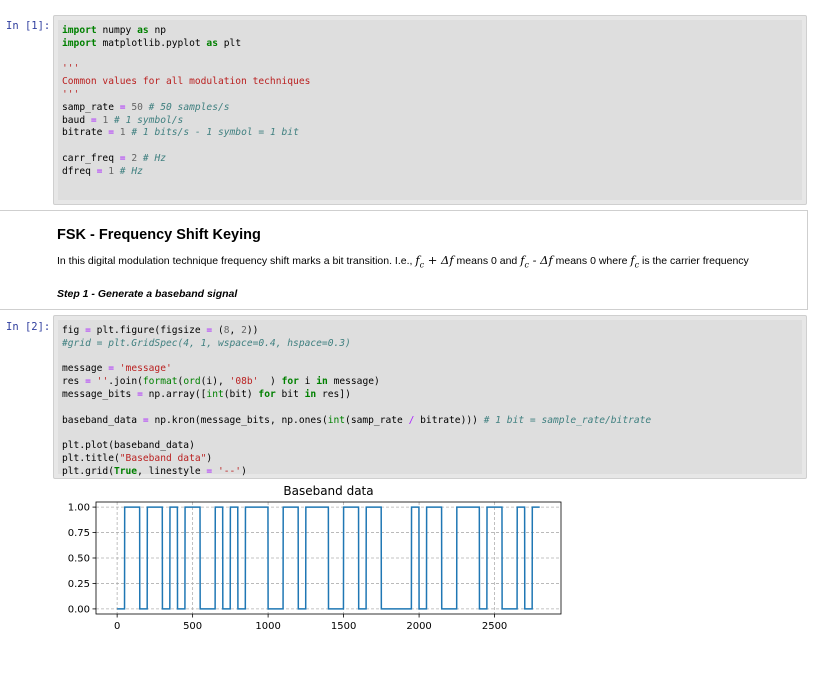 The width and height of the screenshot is (819, 675). Describe the element at coordinates (71, 382) in the screenshot. I see `code-token: res` at that location.